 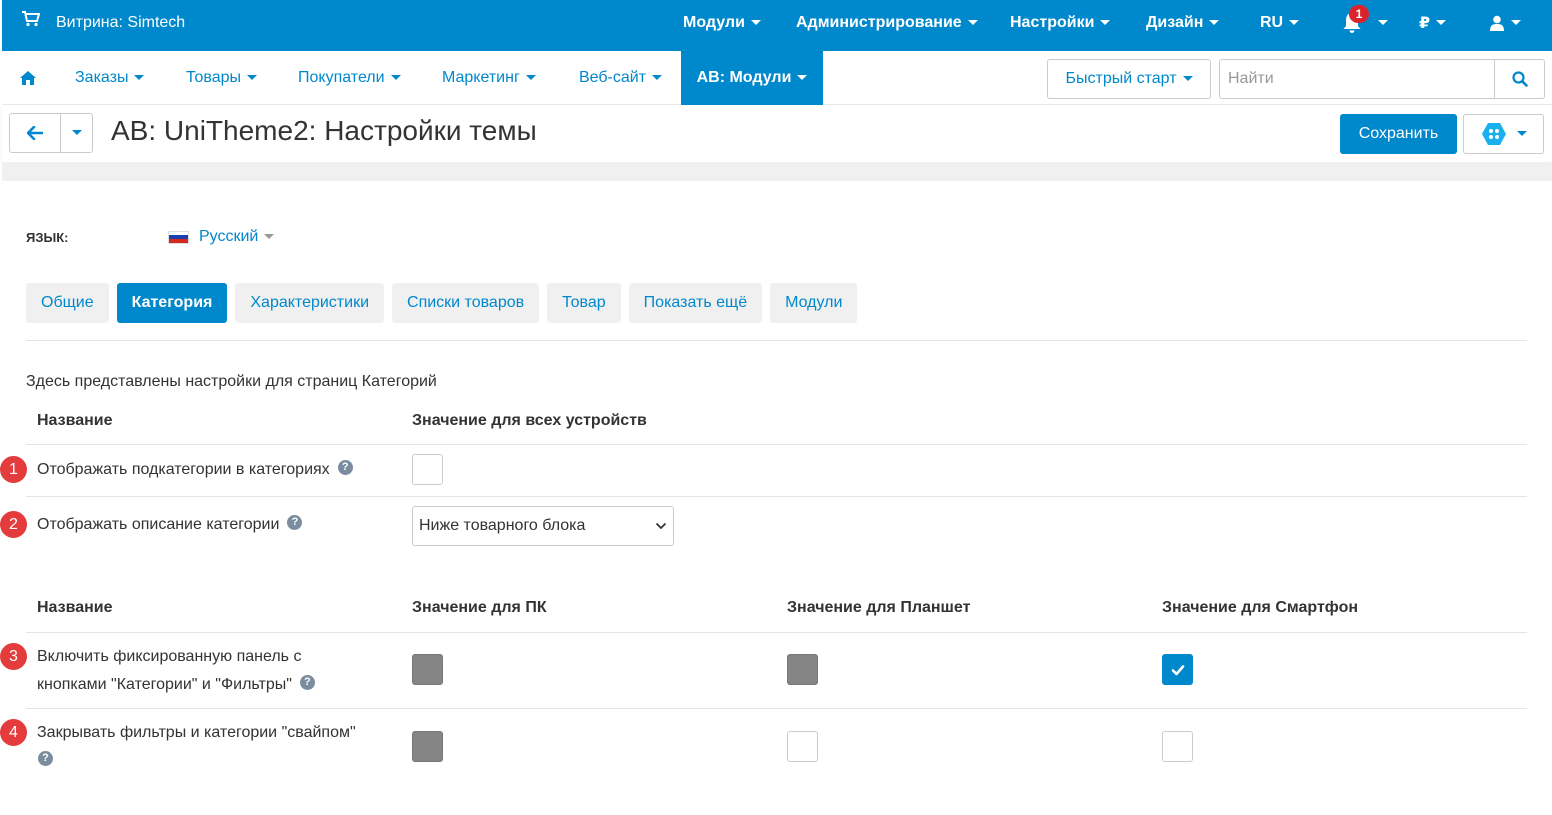 I want to click on topnav-user, so click(x=1505, y=23).